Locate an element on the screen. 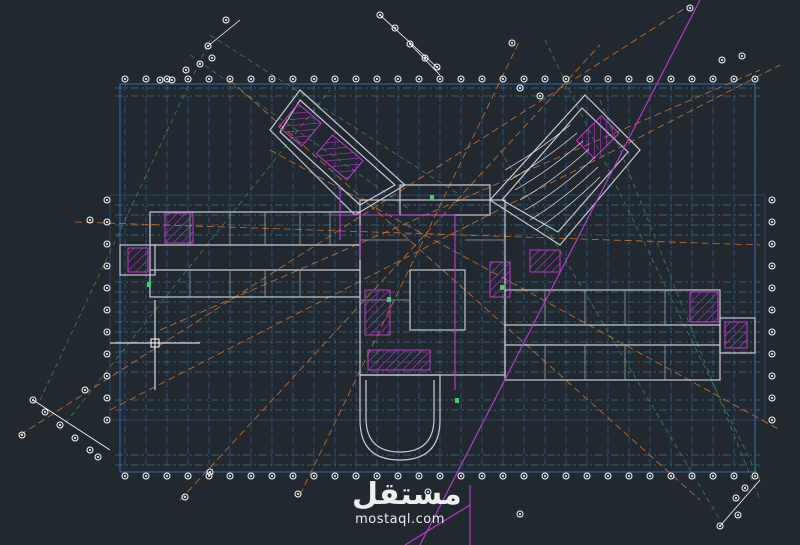  watermark-arabic-text: مستقل is located at coordinates (407, 494).